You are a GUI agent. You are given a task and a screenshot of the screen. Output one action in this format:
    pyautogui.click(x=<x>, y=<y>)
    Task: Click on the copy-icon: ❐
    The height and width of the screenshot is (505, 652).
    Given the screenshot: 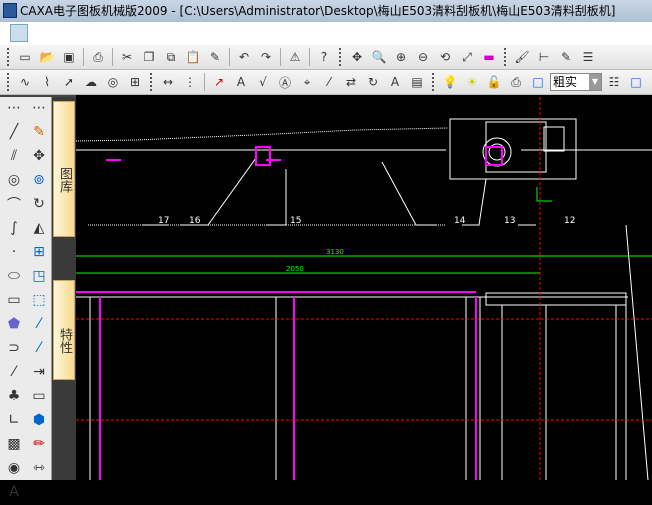 What is the action you would take?
    pyautogui.click(x=149, y=57)
    